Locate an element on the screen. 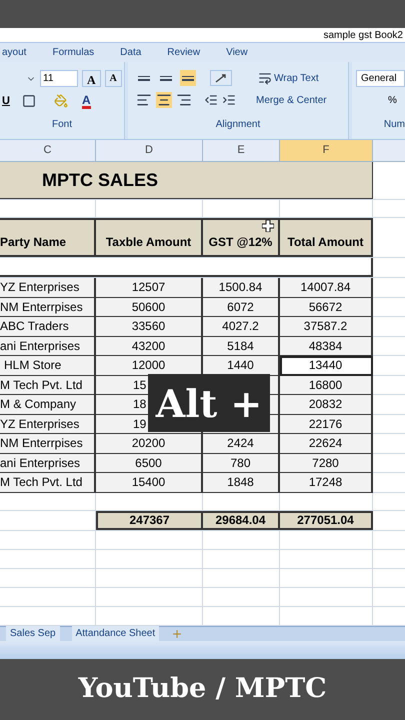 The height and width of the screenshot is (720, 405). cursor-icon is located at coordinates (268, 226).